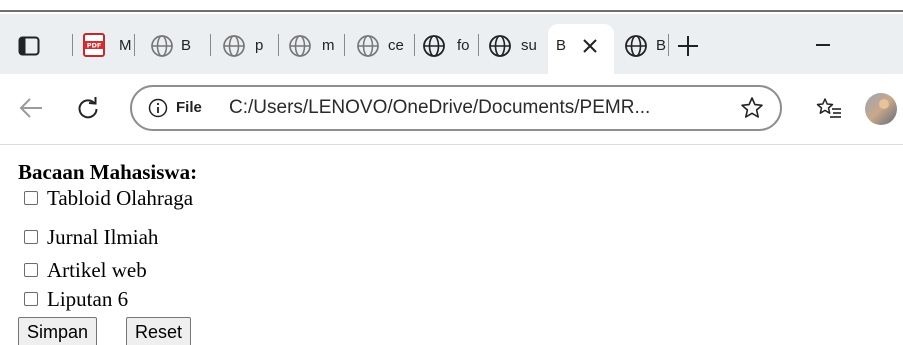 This screenshot has height=345, width=903. I want to click on tab-title-fragment: M, so click(125, 46).